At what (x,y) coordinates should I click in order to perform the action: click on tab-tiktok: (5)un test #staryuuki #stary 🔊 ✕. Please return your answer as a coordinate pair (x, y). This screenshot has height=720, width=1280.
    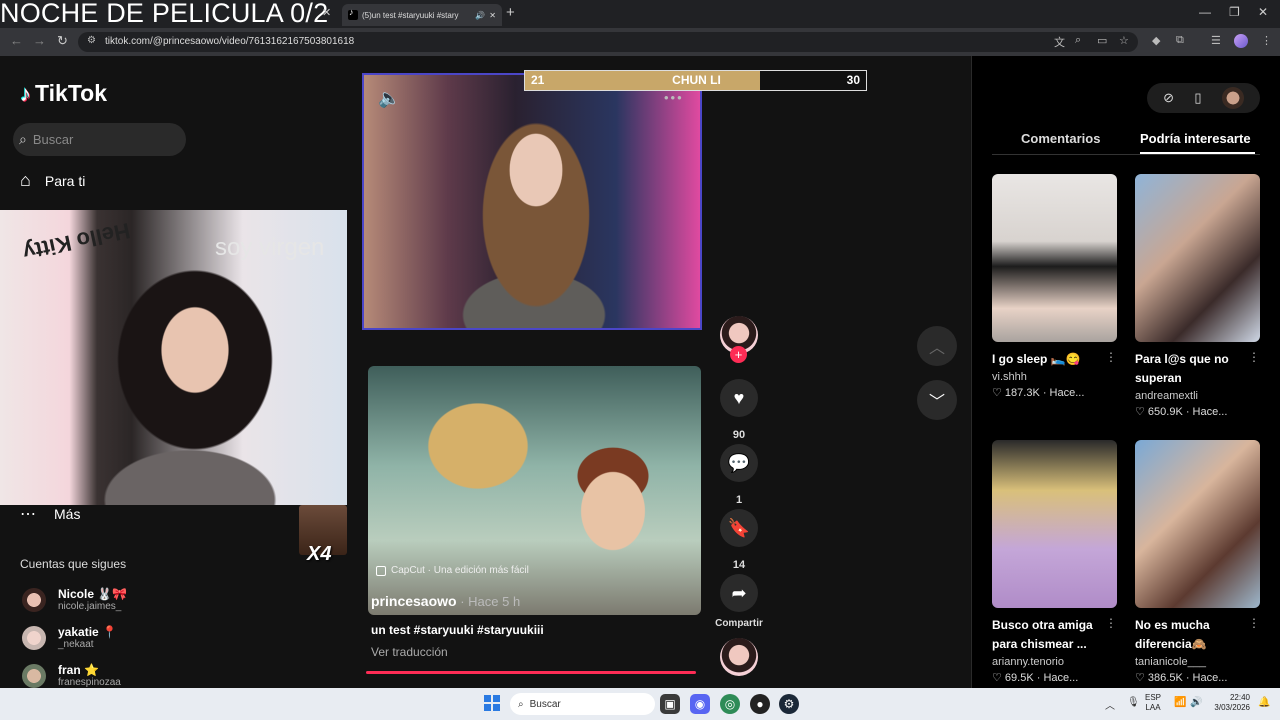
    Looking at the image, I should click on (422, 15).